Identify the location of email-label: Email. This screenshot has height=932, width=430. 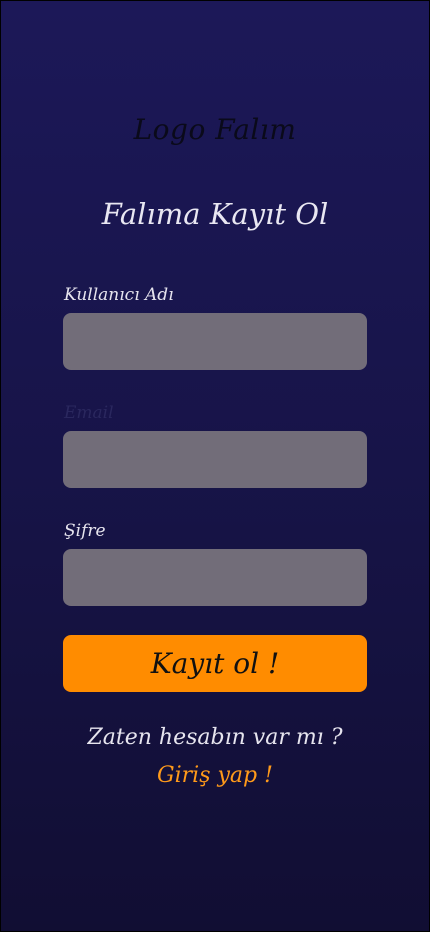
(89, 413).